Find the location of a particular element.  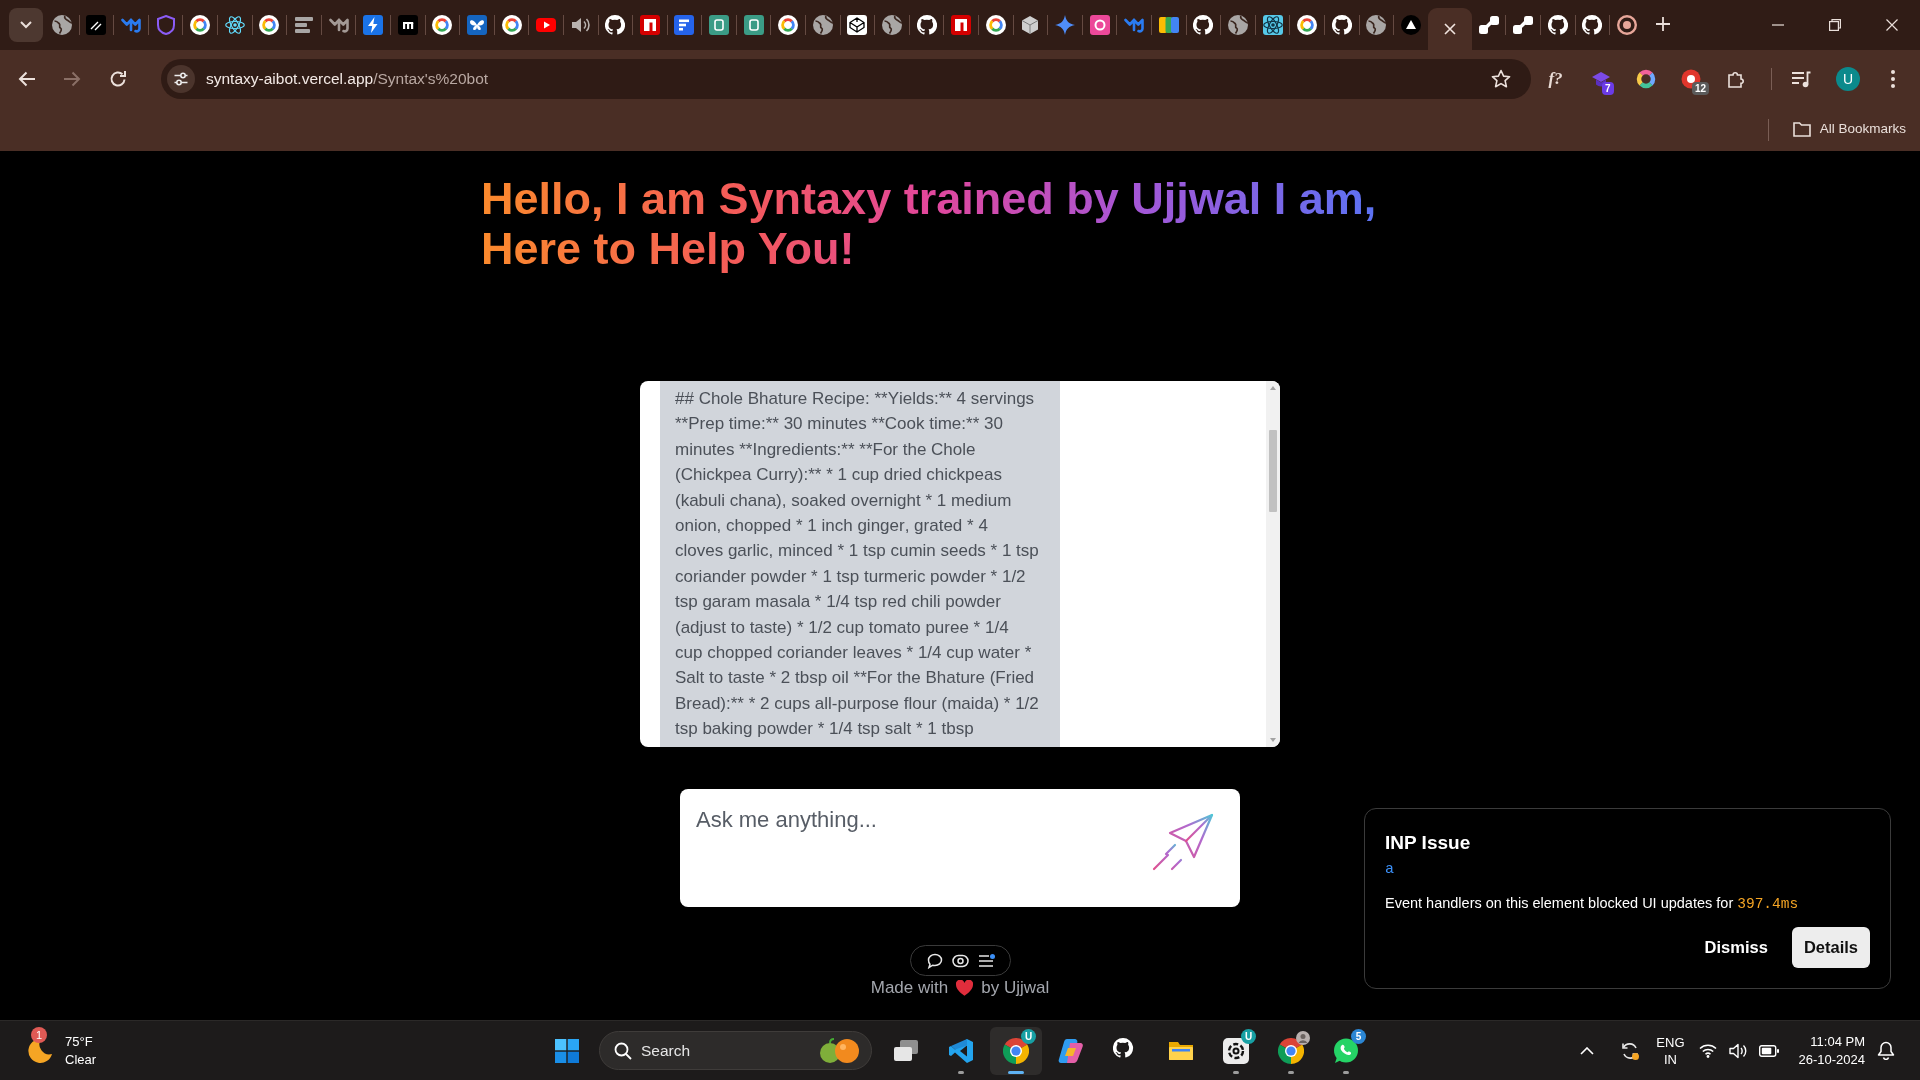

puzzle-icon is located at coordinates (1735, 79).